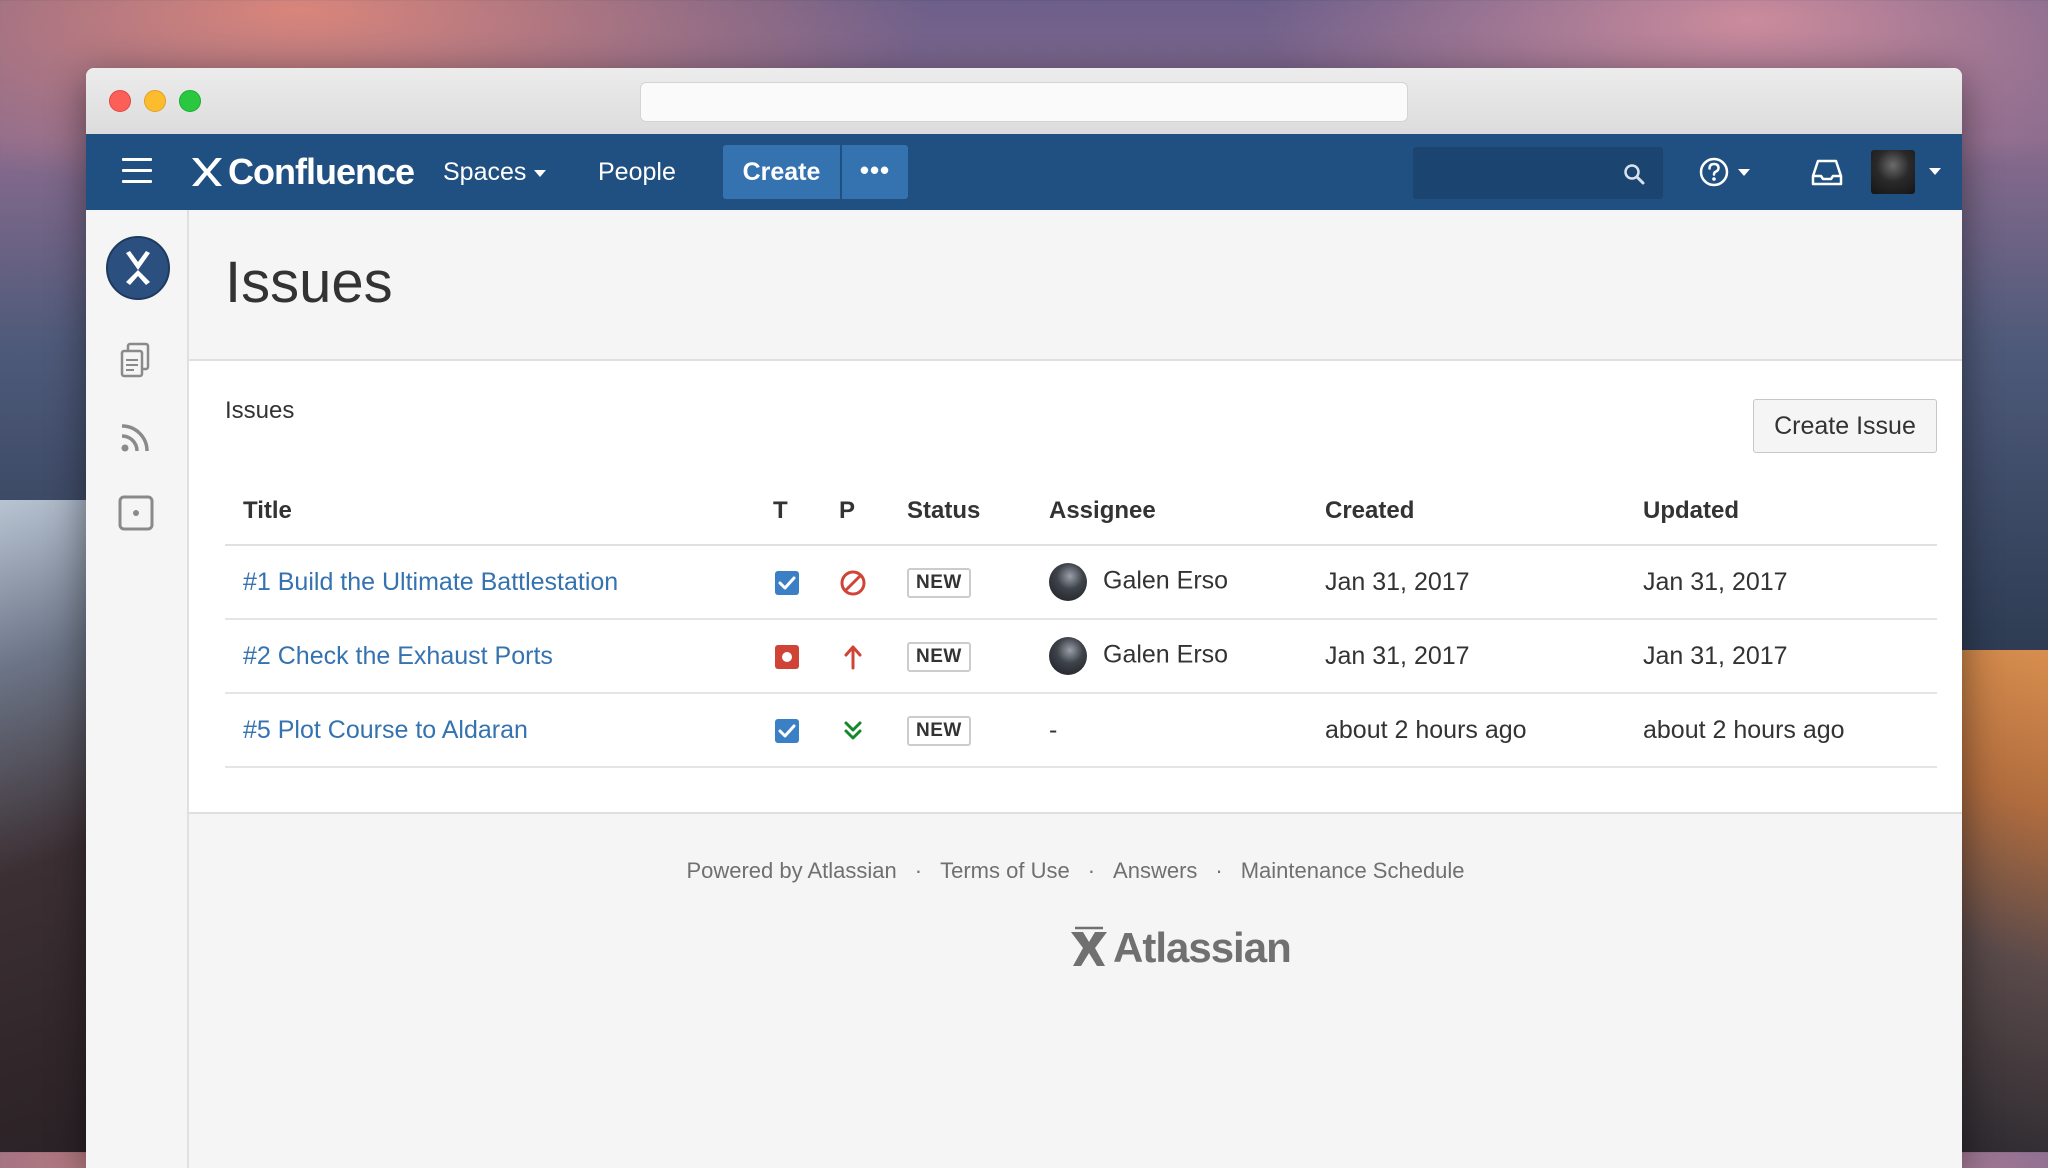 This screenshot has width=2048, height=1168. Describe the element at coordinates (1169, 730) in the screenshot. I see `assignee-name: -` at that location.